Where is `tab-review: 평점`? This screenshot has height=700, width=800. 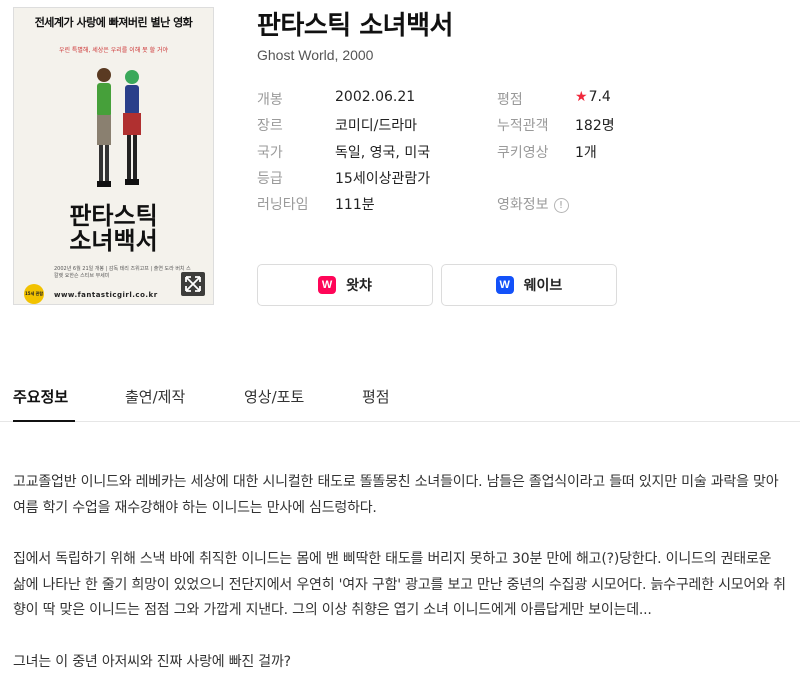
tab-review: 평점 is located at coordinates (376, 396).